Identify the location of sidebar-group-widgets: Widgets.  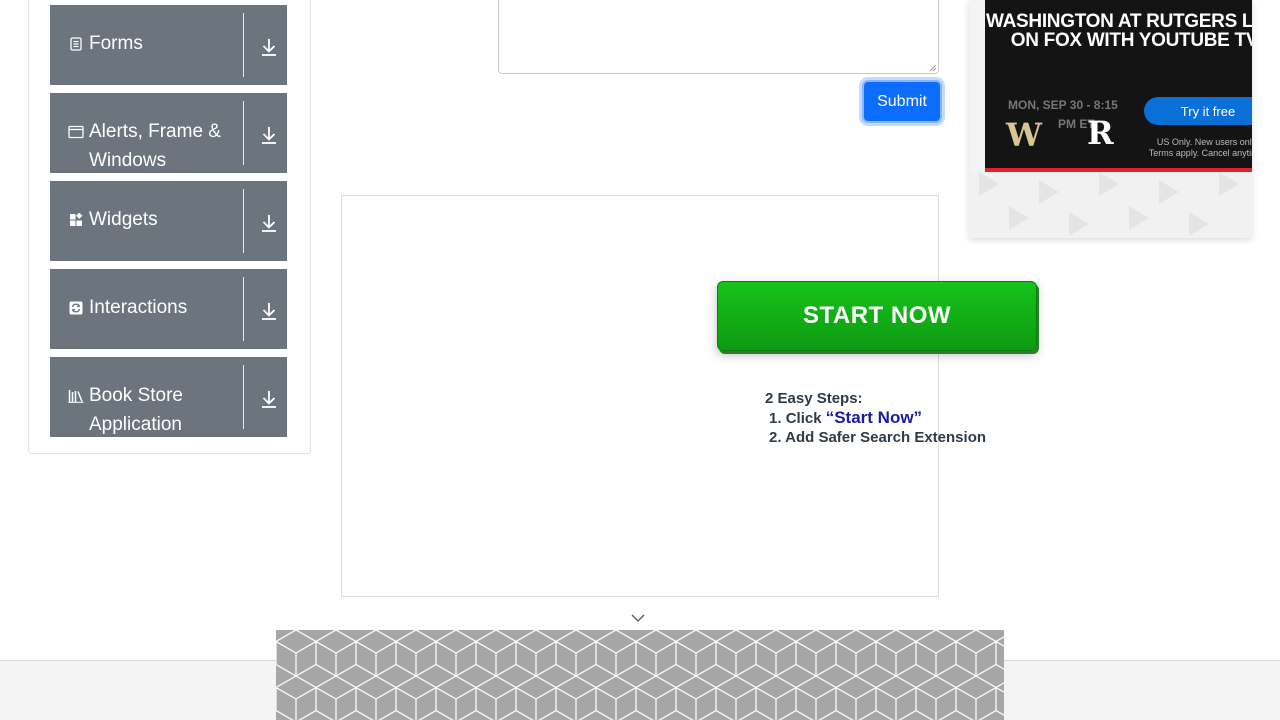
(168, 221).